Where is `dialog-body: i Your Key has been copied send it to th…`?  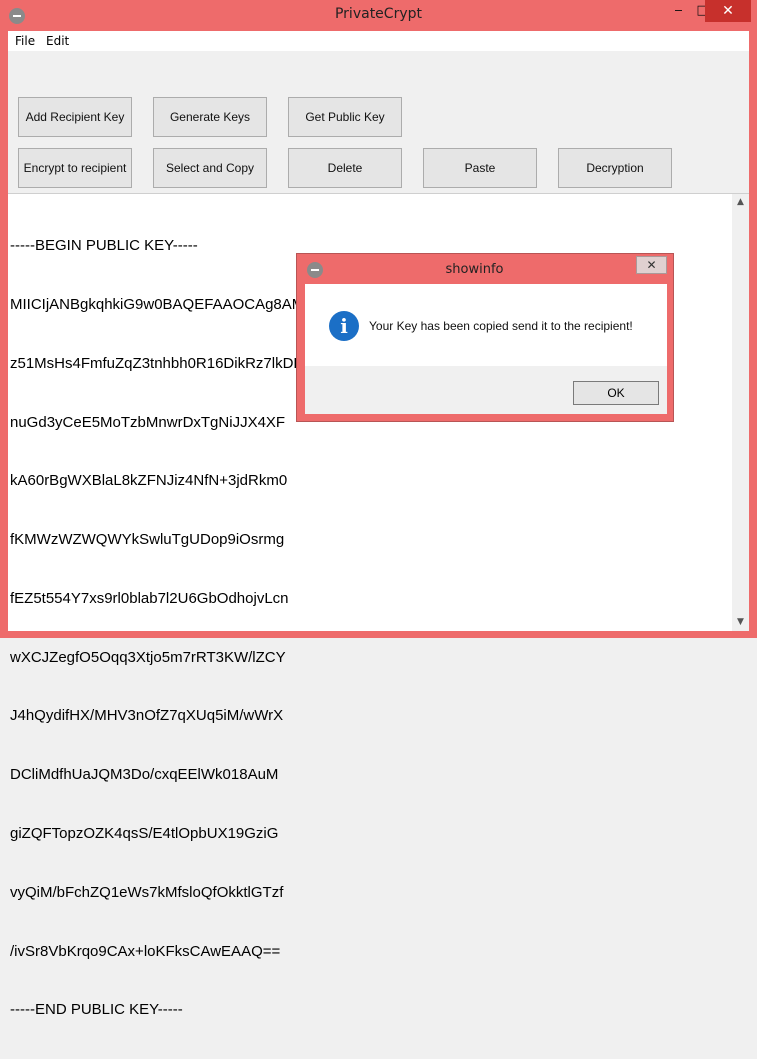 dialog-body: i Your Key has been copied send it to th… is located at coordinates (486, 325).